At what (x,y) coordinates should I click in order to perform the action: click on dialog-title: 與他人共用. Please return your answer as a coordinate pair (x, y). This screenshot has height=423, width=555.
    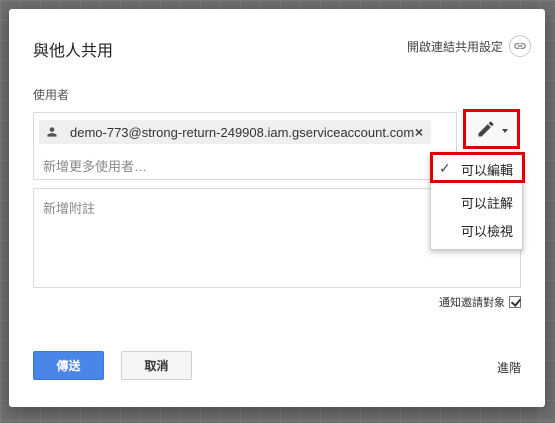
    Looking at the image, I should click on (73, 51).